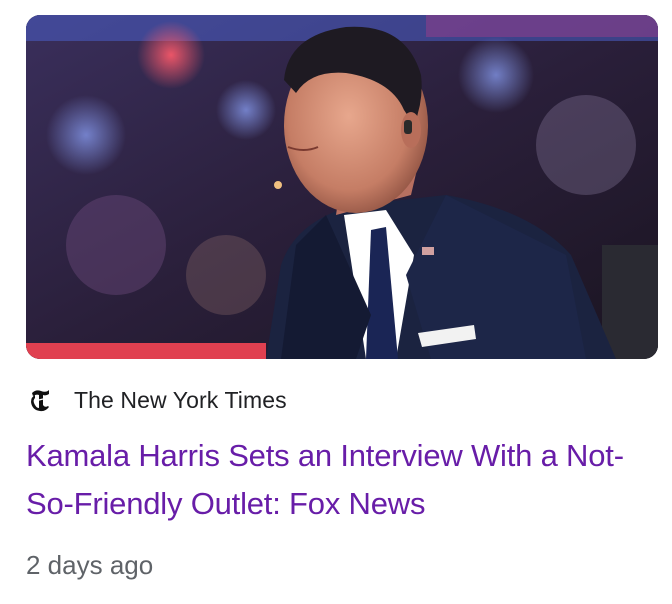  Describe the element at coordinates (40, 400) in the screenshot. I see `nyt-logo-icon` at that location.